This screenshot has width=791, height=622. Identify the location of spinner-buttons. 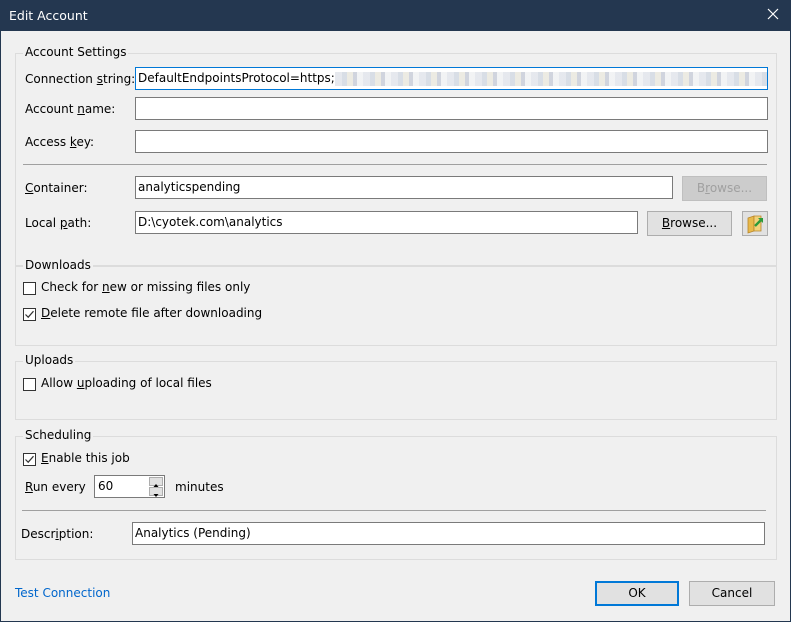
(156, 487).